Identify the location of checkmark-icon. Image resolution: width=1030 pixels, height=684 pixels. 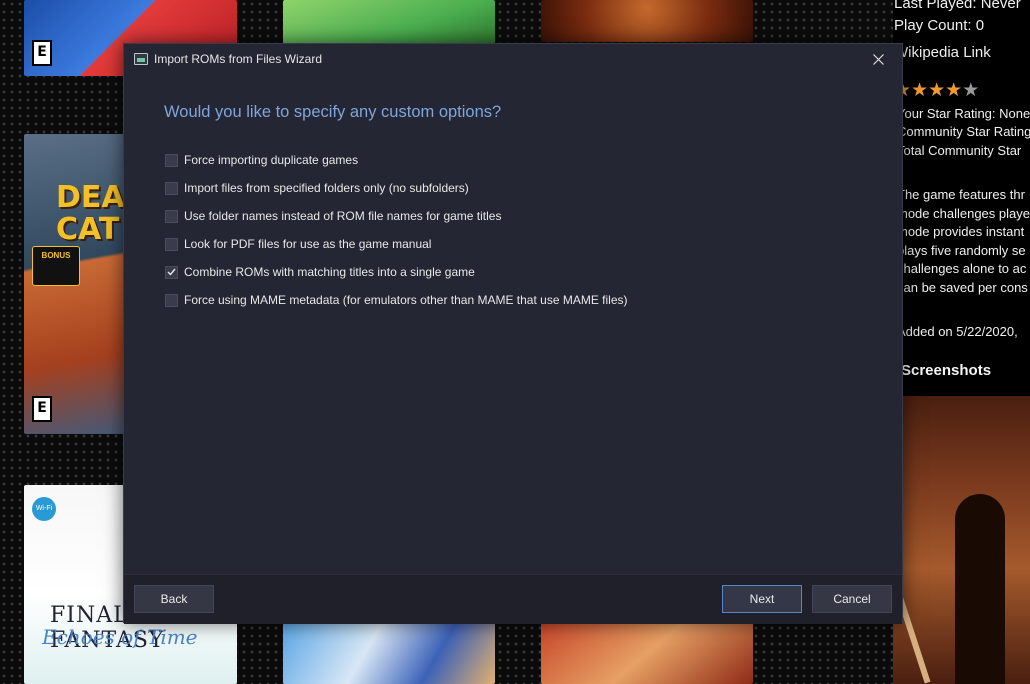
(171, 272).